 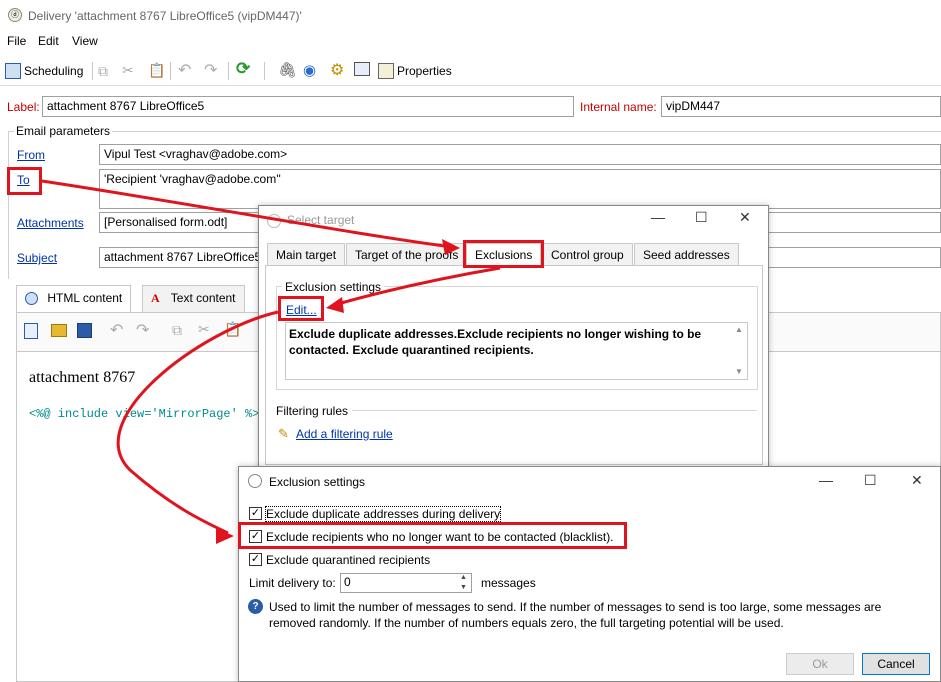 What do you see at coordinates (82, 377) in the screenshot?
I see `editor-heading: attachment 8767` at bounding box center [82, 377].